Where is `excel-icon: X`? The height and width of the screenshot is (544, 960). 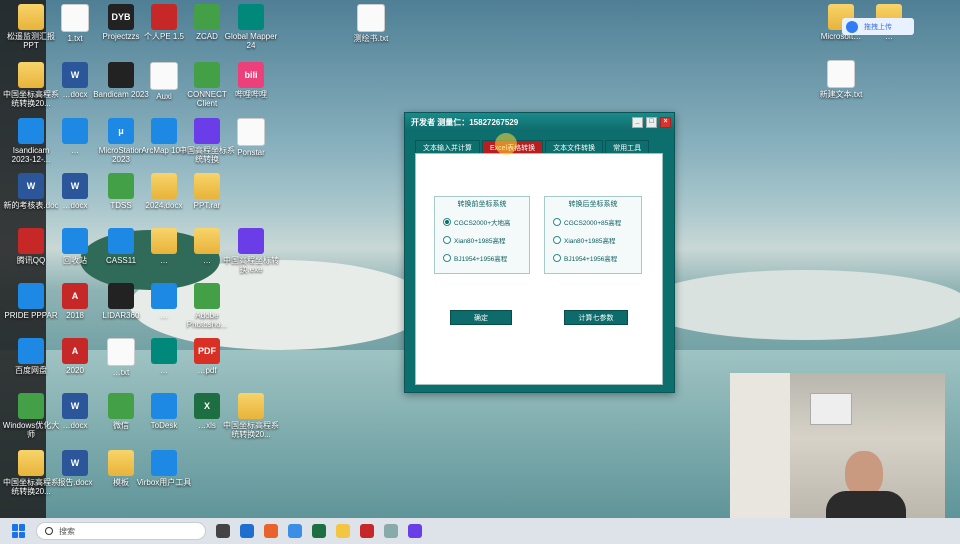
excel-icon: X is located at coordinates (207, 406).